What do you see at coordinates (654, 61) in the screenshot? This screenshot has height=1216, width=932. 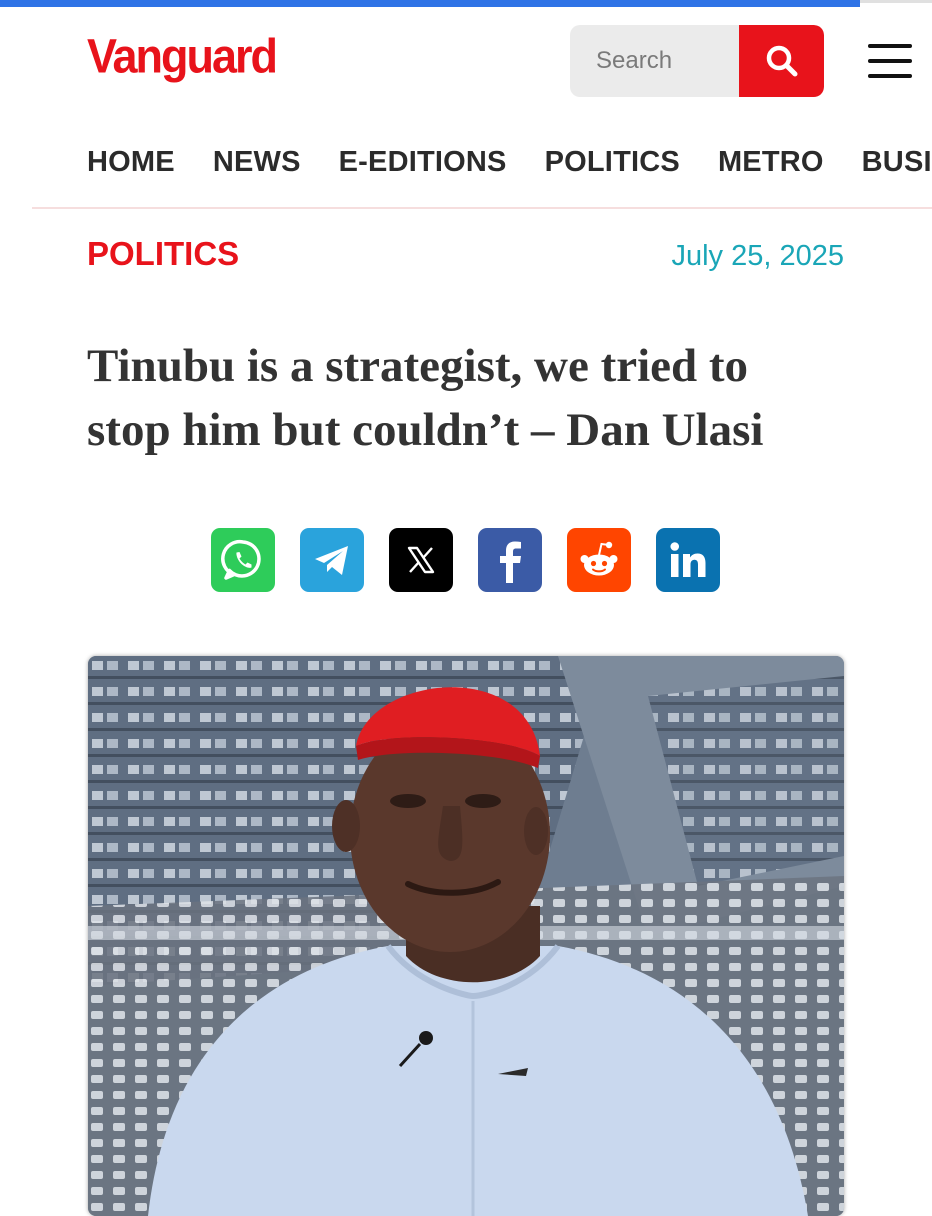 I see `search-input` at bounding box center [654, 61].